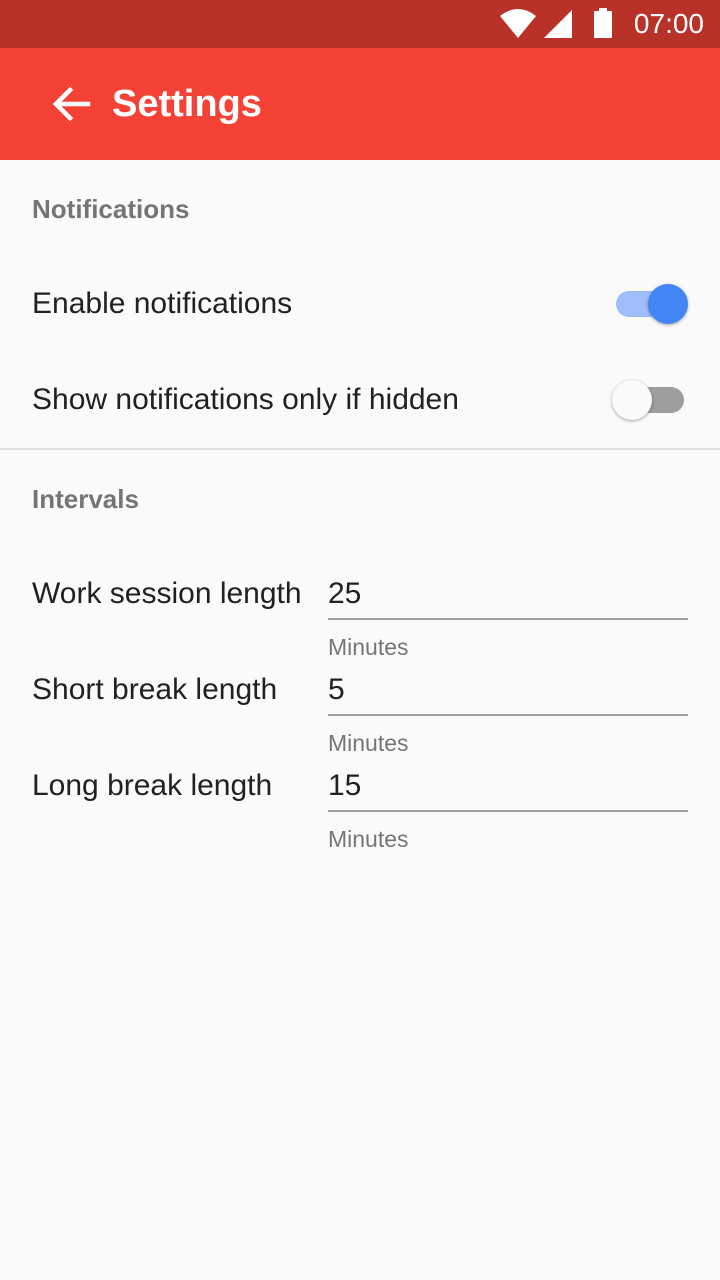  I want to click on cell-signal-icon, so click(558, 24).